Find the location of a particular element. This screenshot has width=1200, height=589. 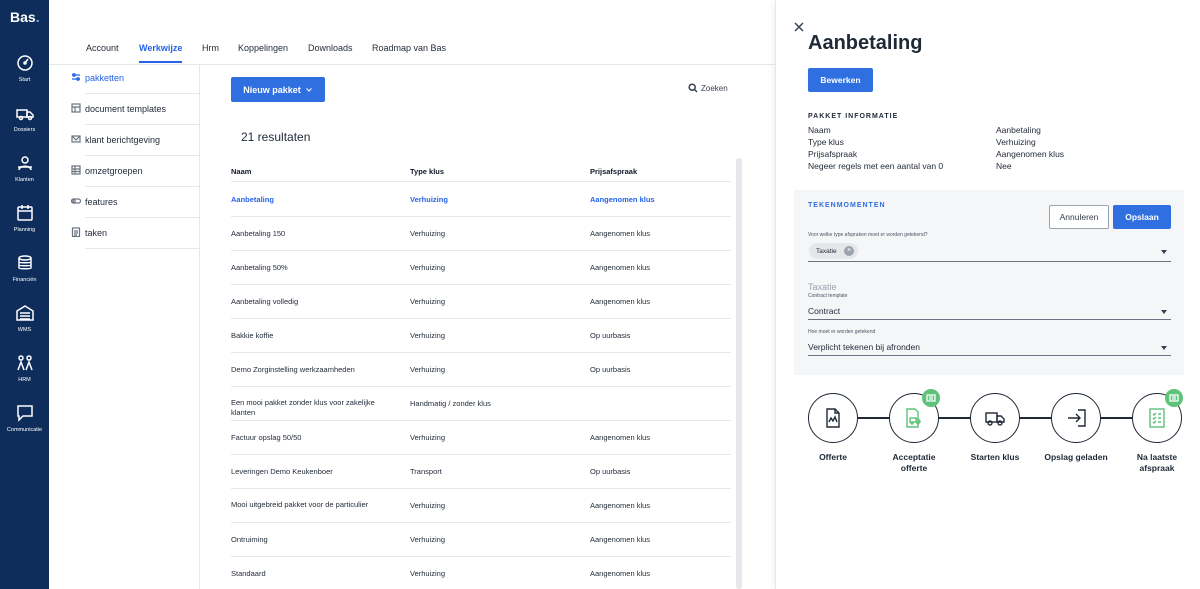

contract-template-field is located at coordinates (989, 319).